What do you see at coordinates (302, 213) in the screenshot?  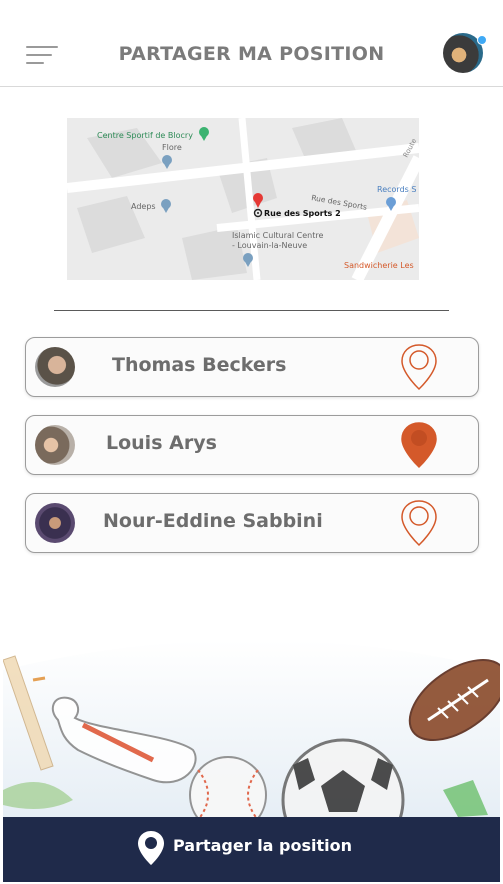 I see `map-label-address: Rue des Sports 2` at bounding box center [302, 213].